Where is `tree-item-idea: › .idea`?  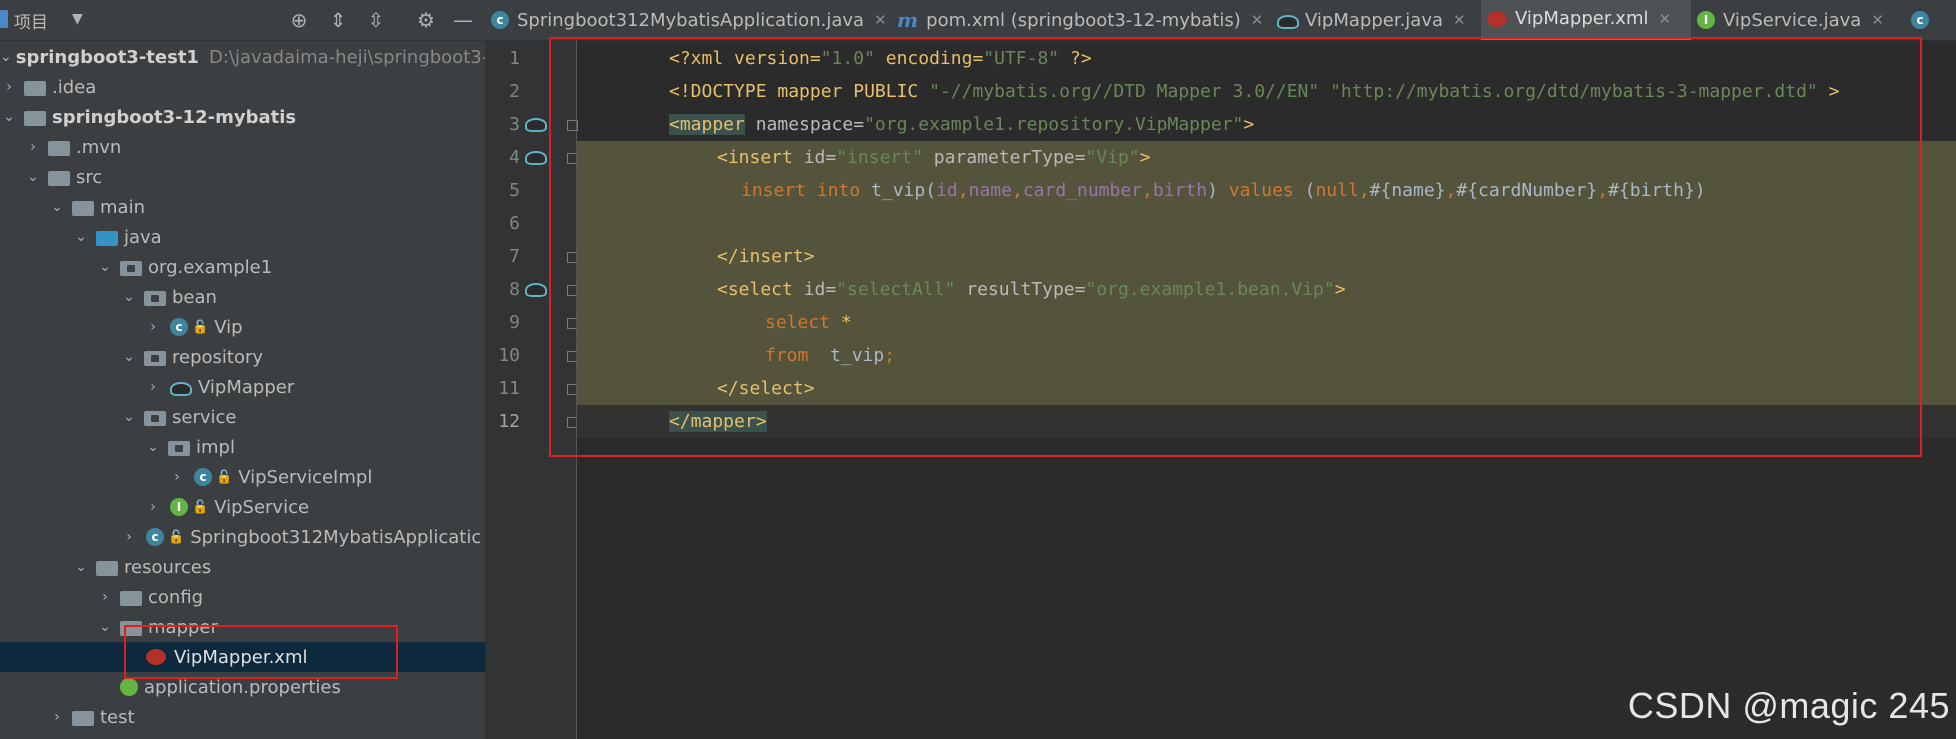
tree-item-idea: › .idea is located at coordinates (242, 87).